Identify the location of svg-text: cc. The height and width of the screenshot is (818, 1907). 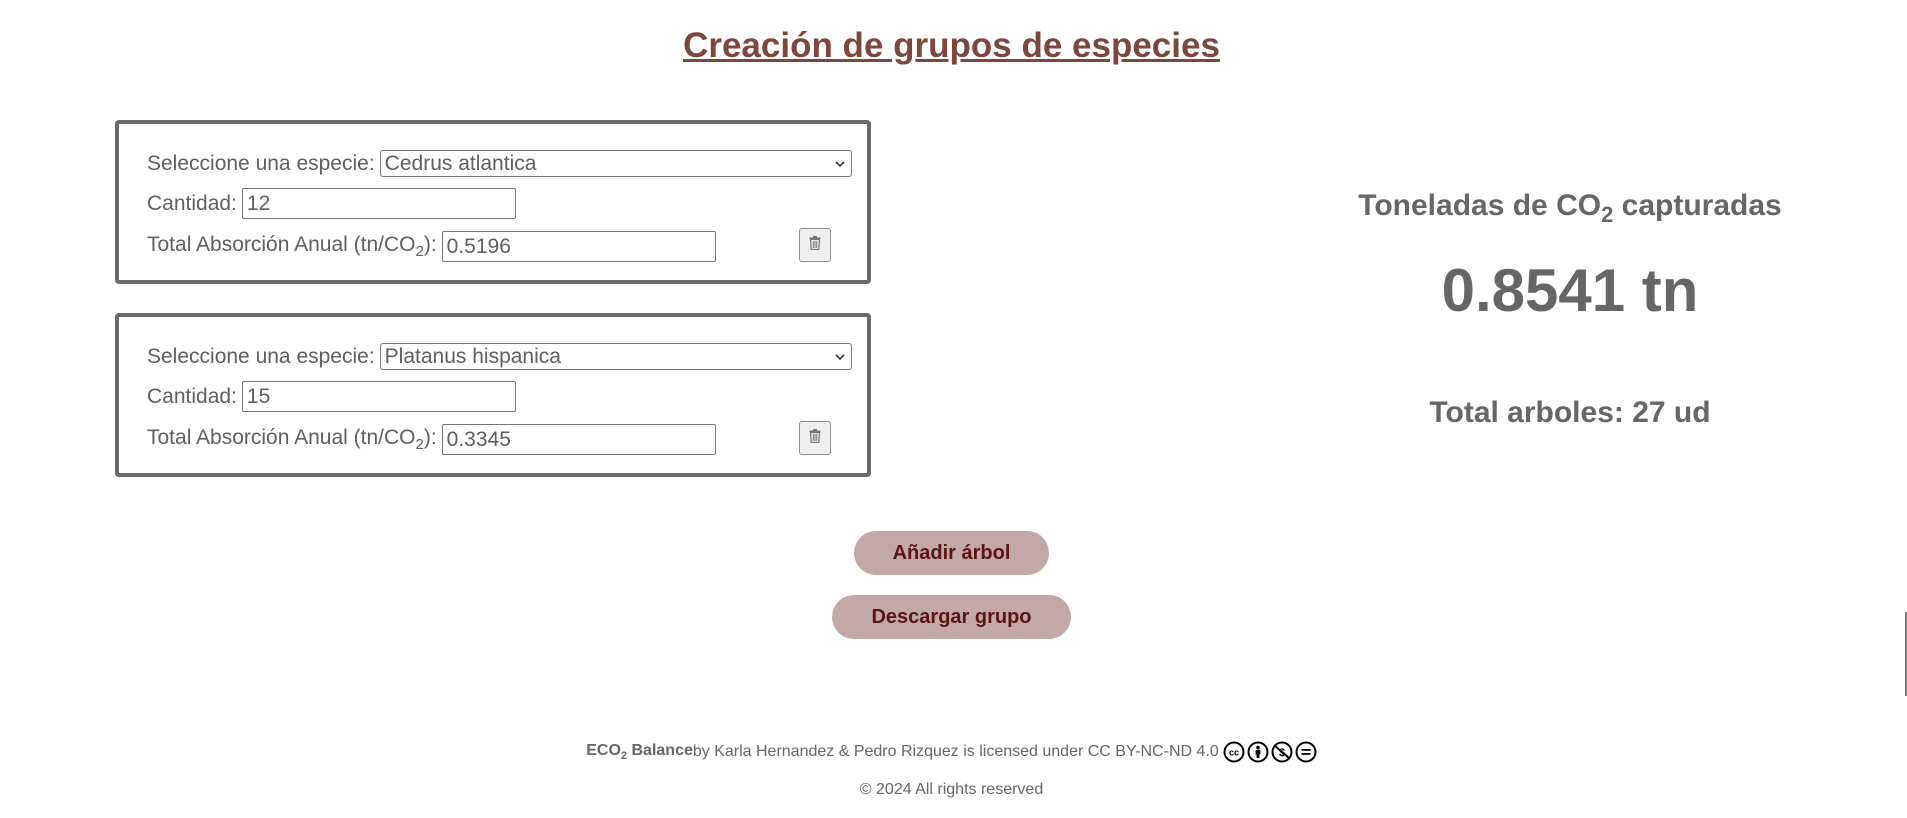
(1234, 753).